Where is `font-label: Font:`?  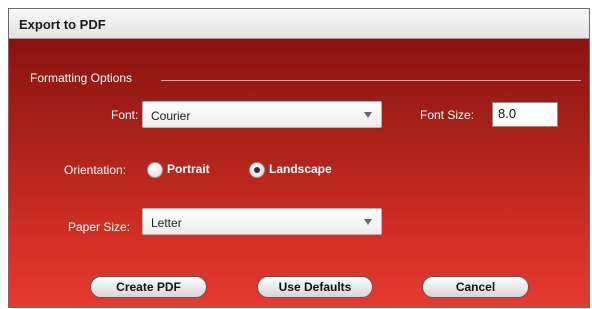 font-label: Font: is located at coordinates (125, 115).